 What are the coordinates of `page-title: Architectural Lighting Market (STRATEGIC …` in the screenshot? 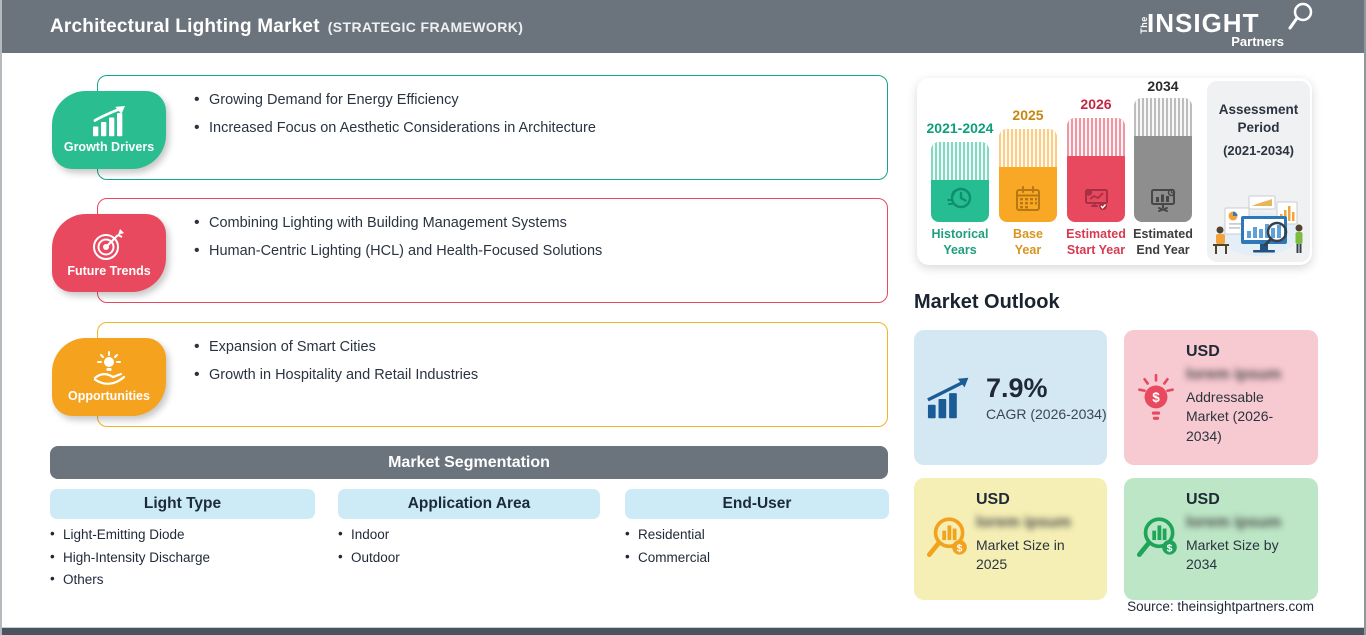 It's located at (286, 27).